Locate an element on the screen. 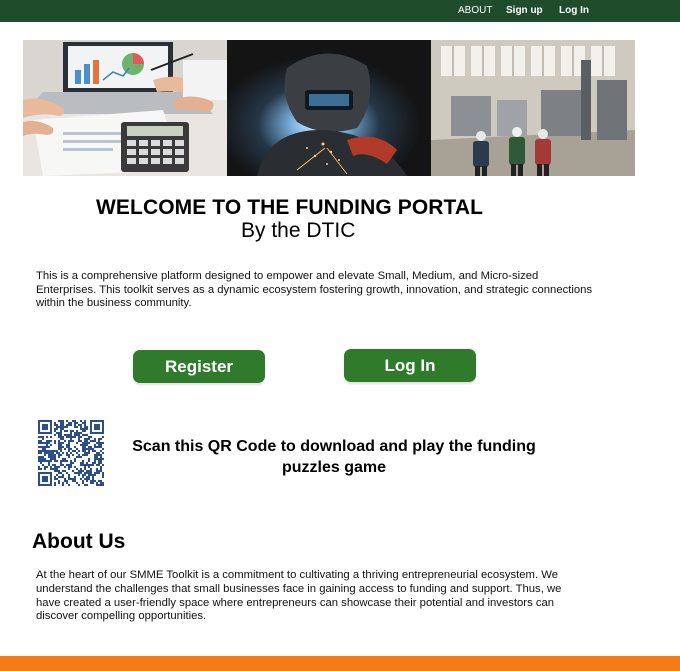  qr-code-icon is located at coordinates (71, 453).